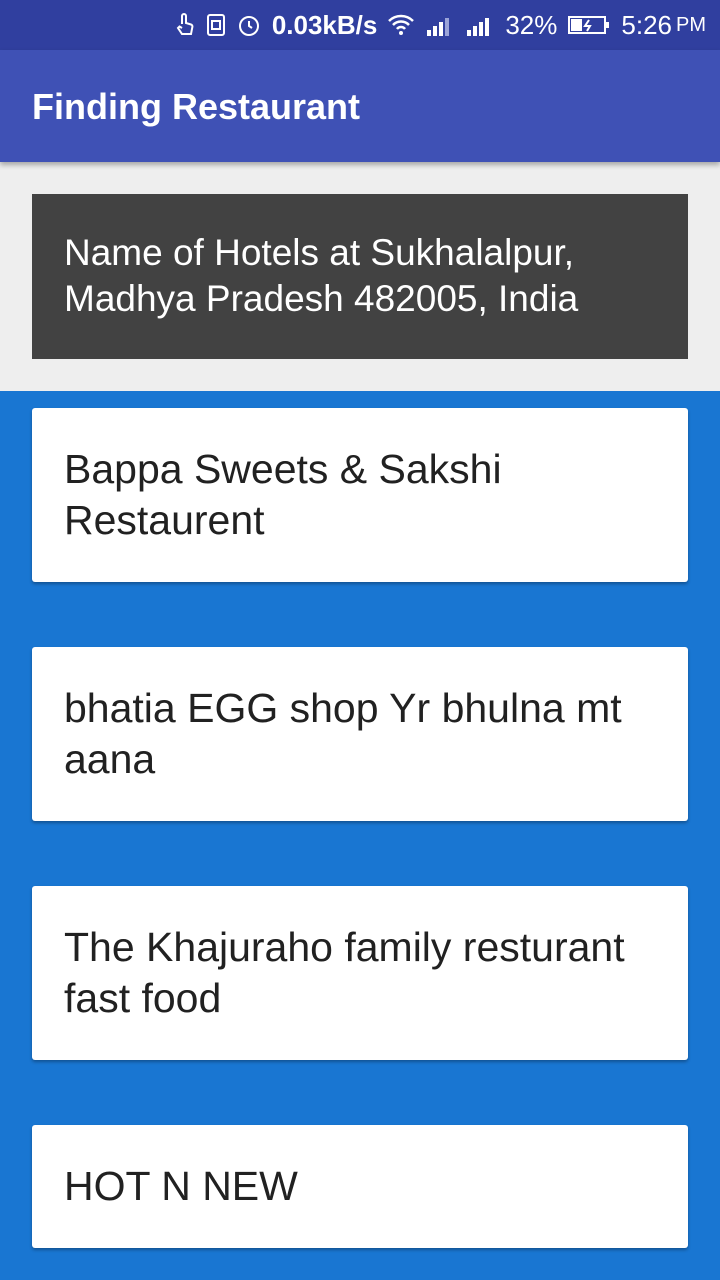 The height and width of the screenshot is (1280, 720). What do you see at coordinates (324, 24) in the screenshot?
I see `network-speed: 0.03kB/s` at bounding box center [324, 24].